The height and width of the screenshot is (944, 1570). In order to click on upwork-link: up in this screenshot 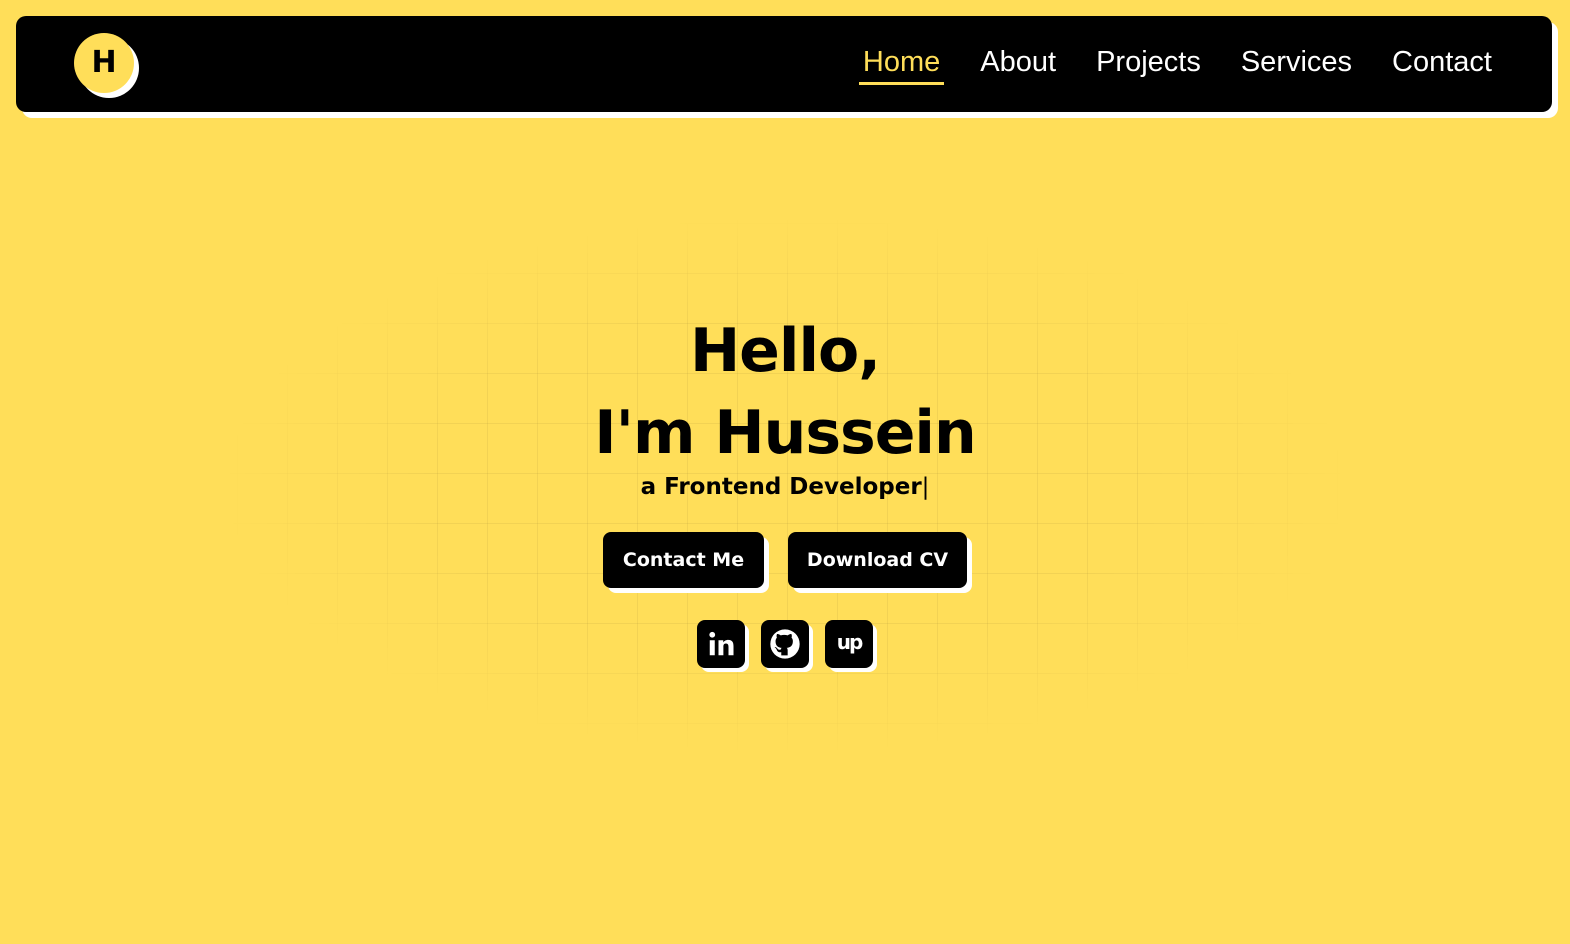, I will do `click(849, 644)`.